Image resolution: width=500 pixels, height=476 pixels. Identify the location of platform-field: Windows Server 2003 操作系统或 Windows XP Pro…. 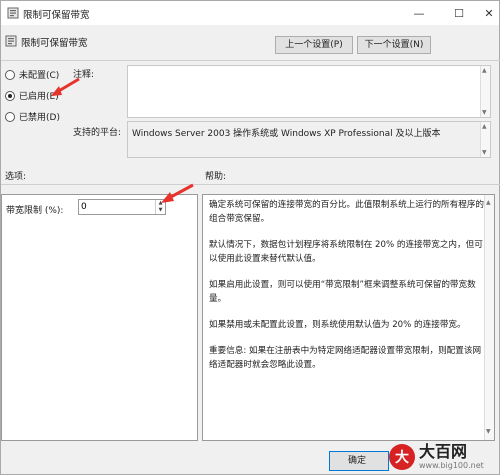
(309, 139).